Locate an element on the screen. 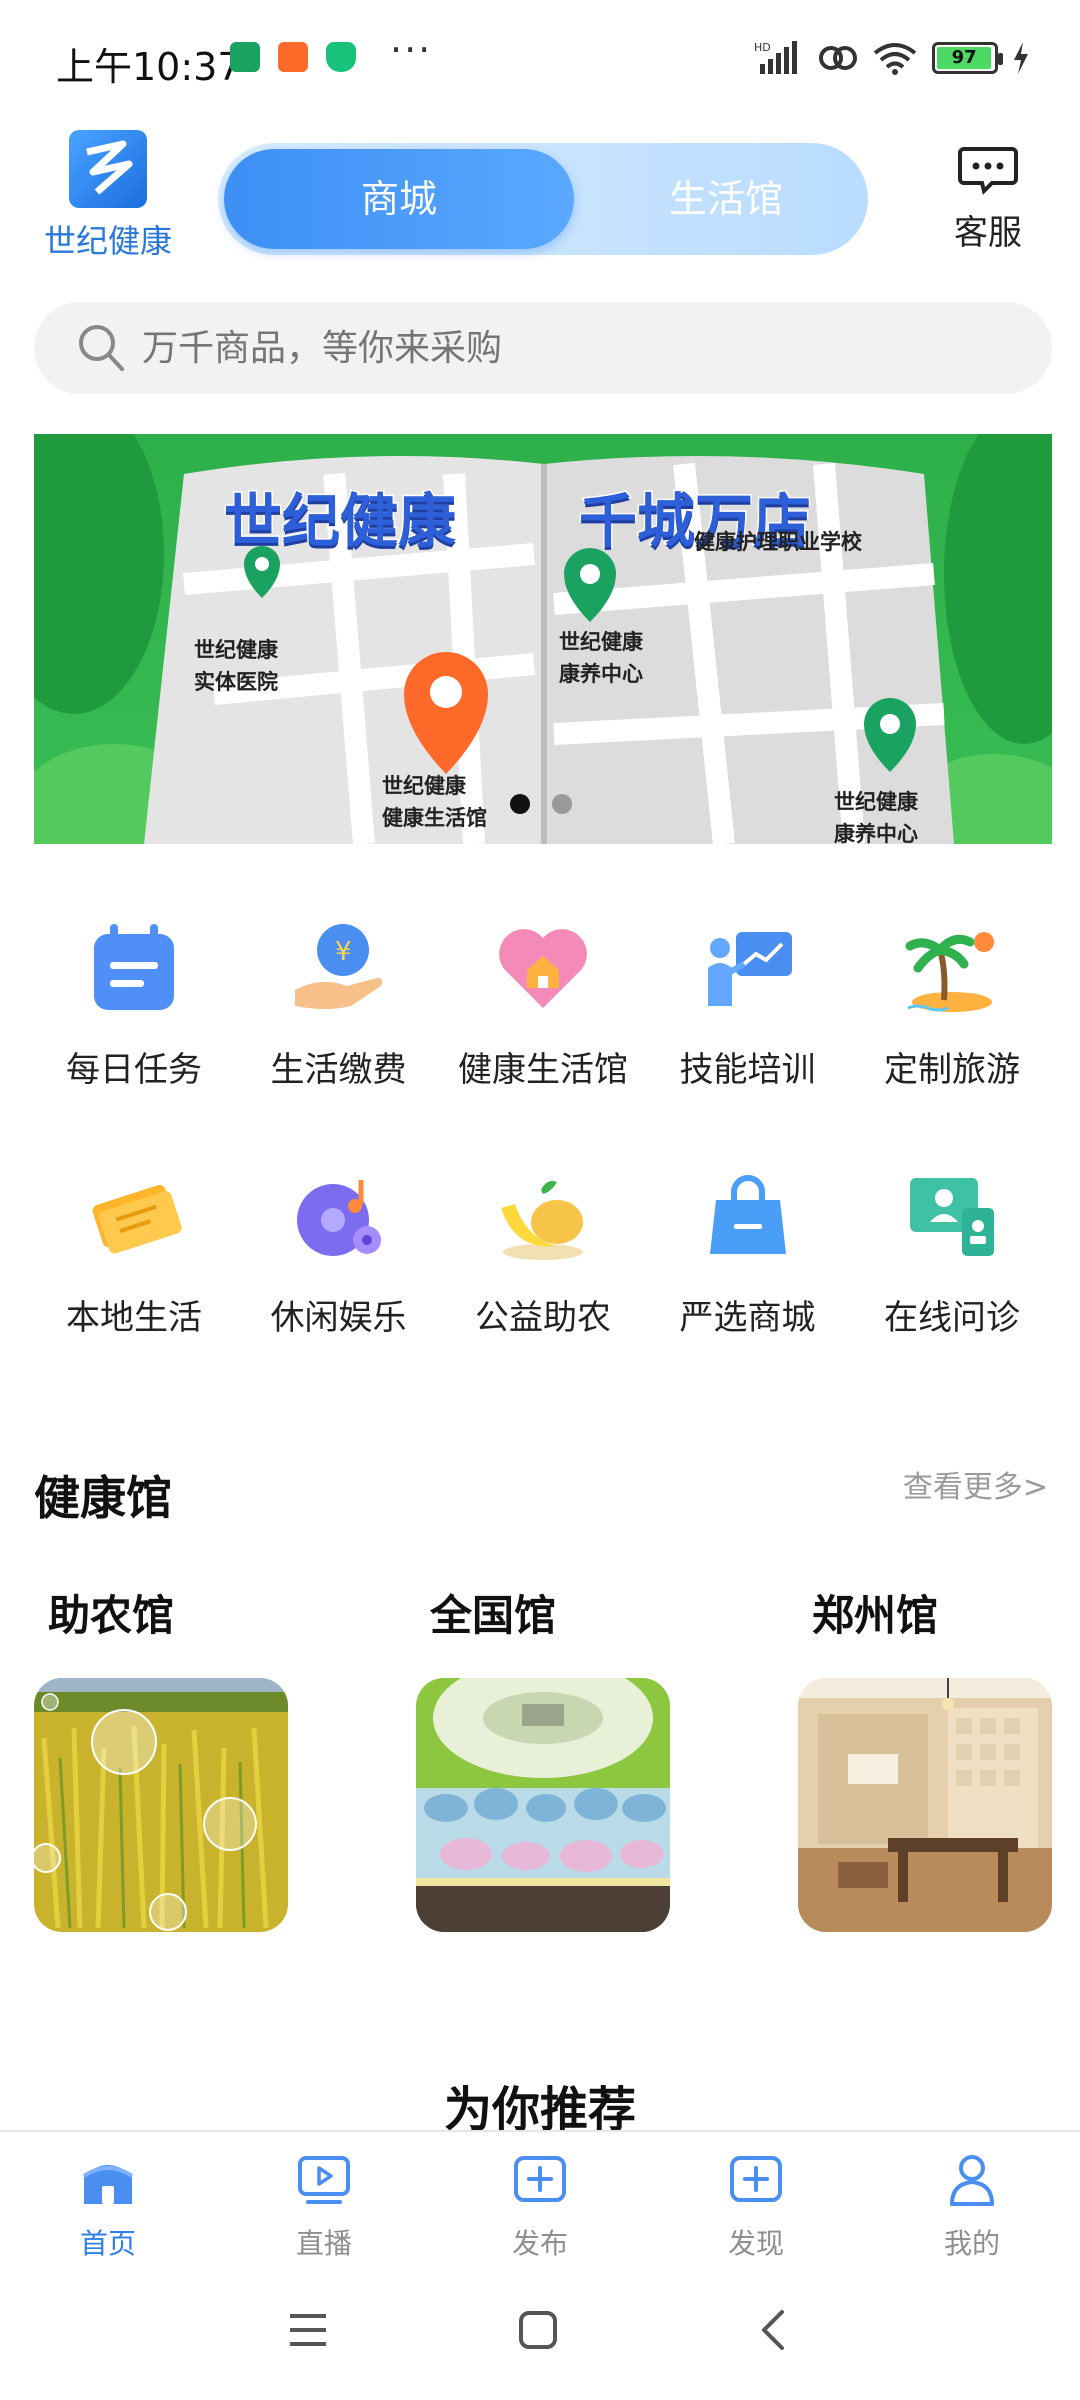 This screenshot has width=1080, height=2400. charging-icon is located at coordinates (1021, 58).